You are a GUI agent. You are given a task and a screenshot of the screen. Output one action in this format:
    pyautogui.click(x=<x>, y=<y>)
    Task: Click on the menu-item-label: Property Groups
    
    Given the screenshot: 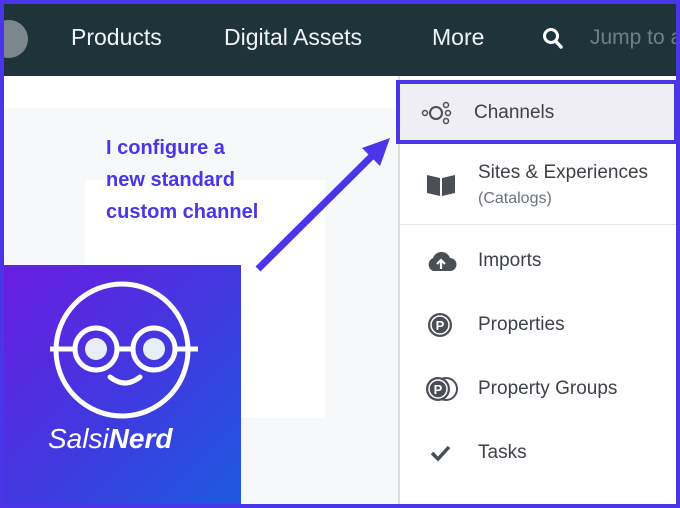 What is the action you would take?
    pyautogui.click(x=548, y=388)
    